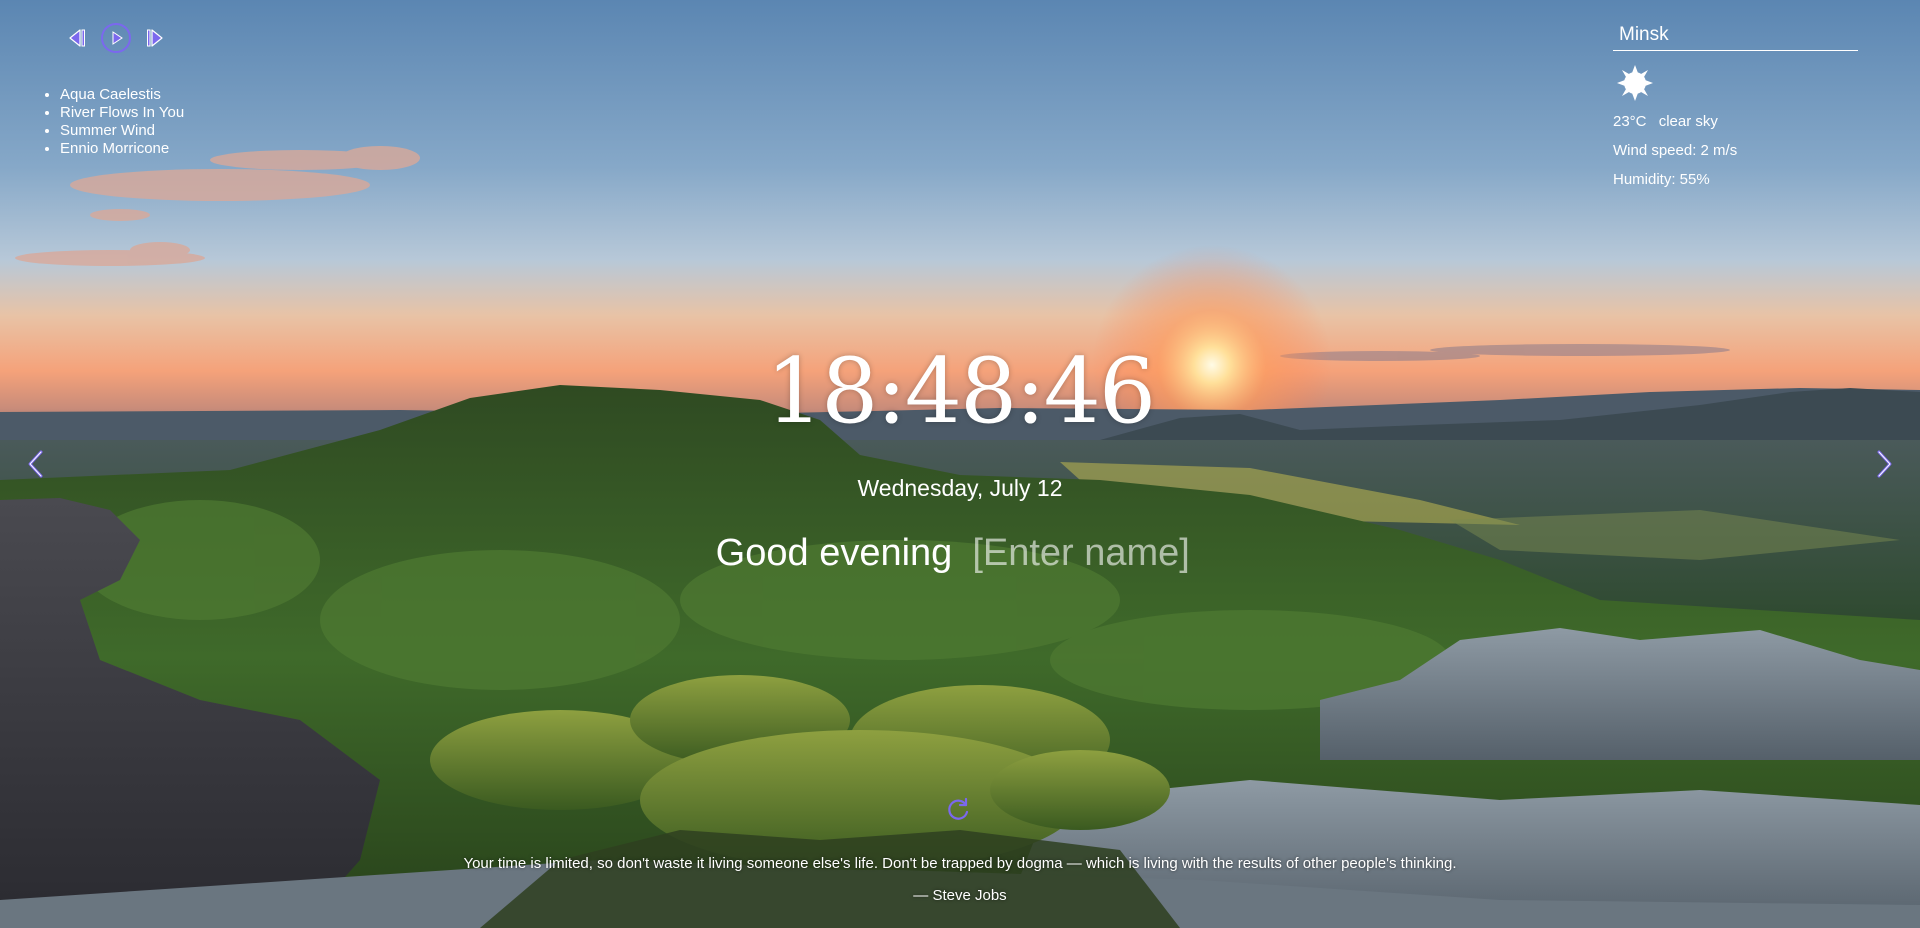 This screenshot has width=1920, height=928. What do you see at coordinates (1688, 121) in the screenshot?
I see `weather-description: clear sky` at bounding box center [1688, 121].